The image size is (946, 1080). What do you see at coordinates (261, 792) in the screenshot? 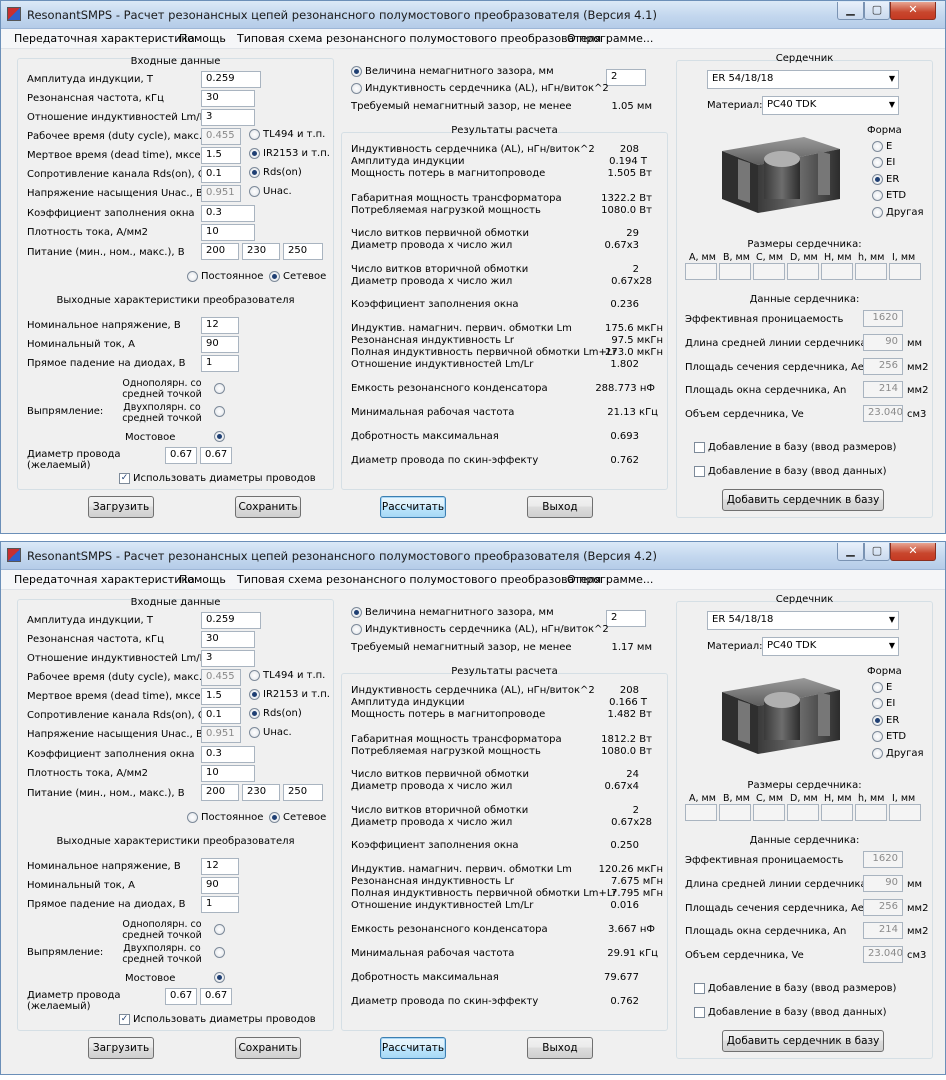
I see `supply-nom-input: 230` at bounding box center [261, 792].